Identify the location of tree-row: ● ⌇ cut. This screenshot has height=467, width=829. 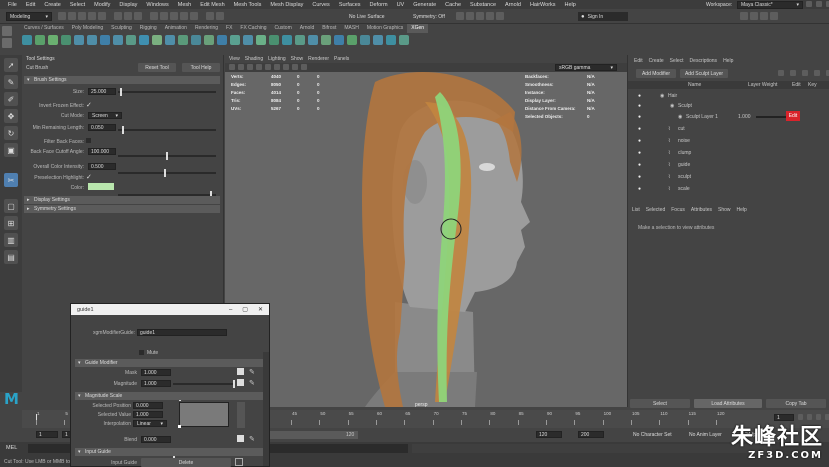
(728, 129).